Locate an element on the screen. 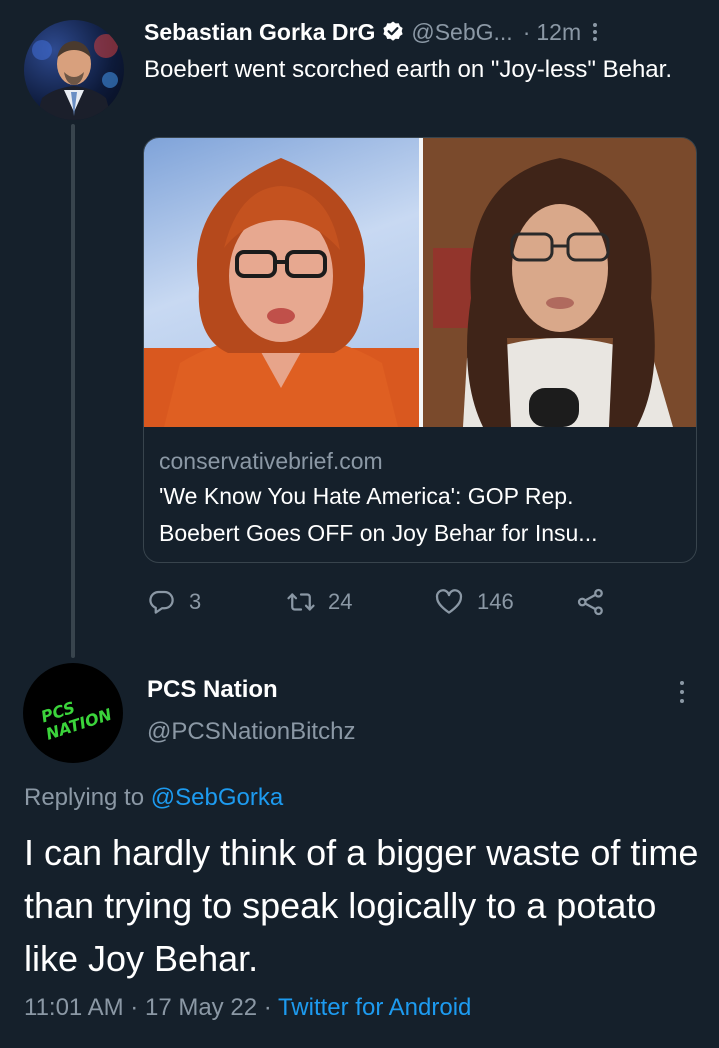 This screenshot has width=719, height=1048. link-card-photo-right is located at coordinates (559, 282).